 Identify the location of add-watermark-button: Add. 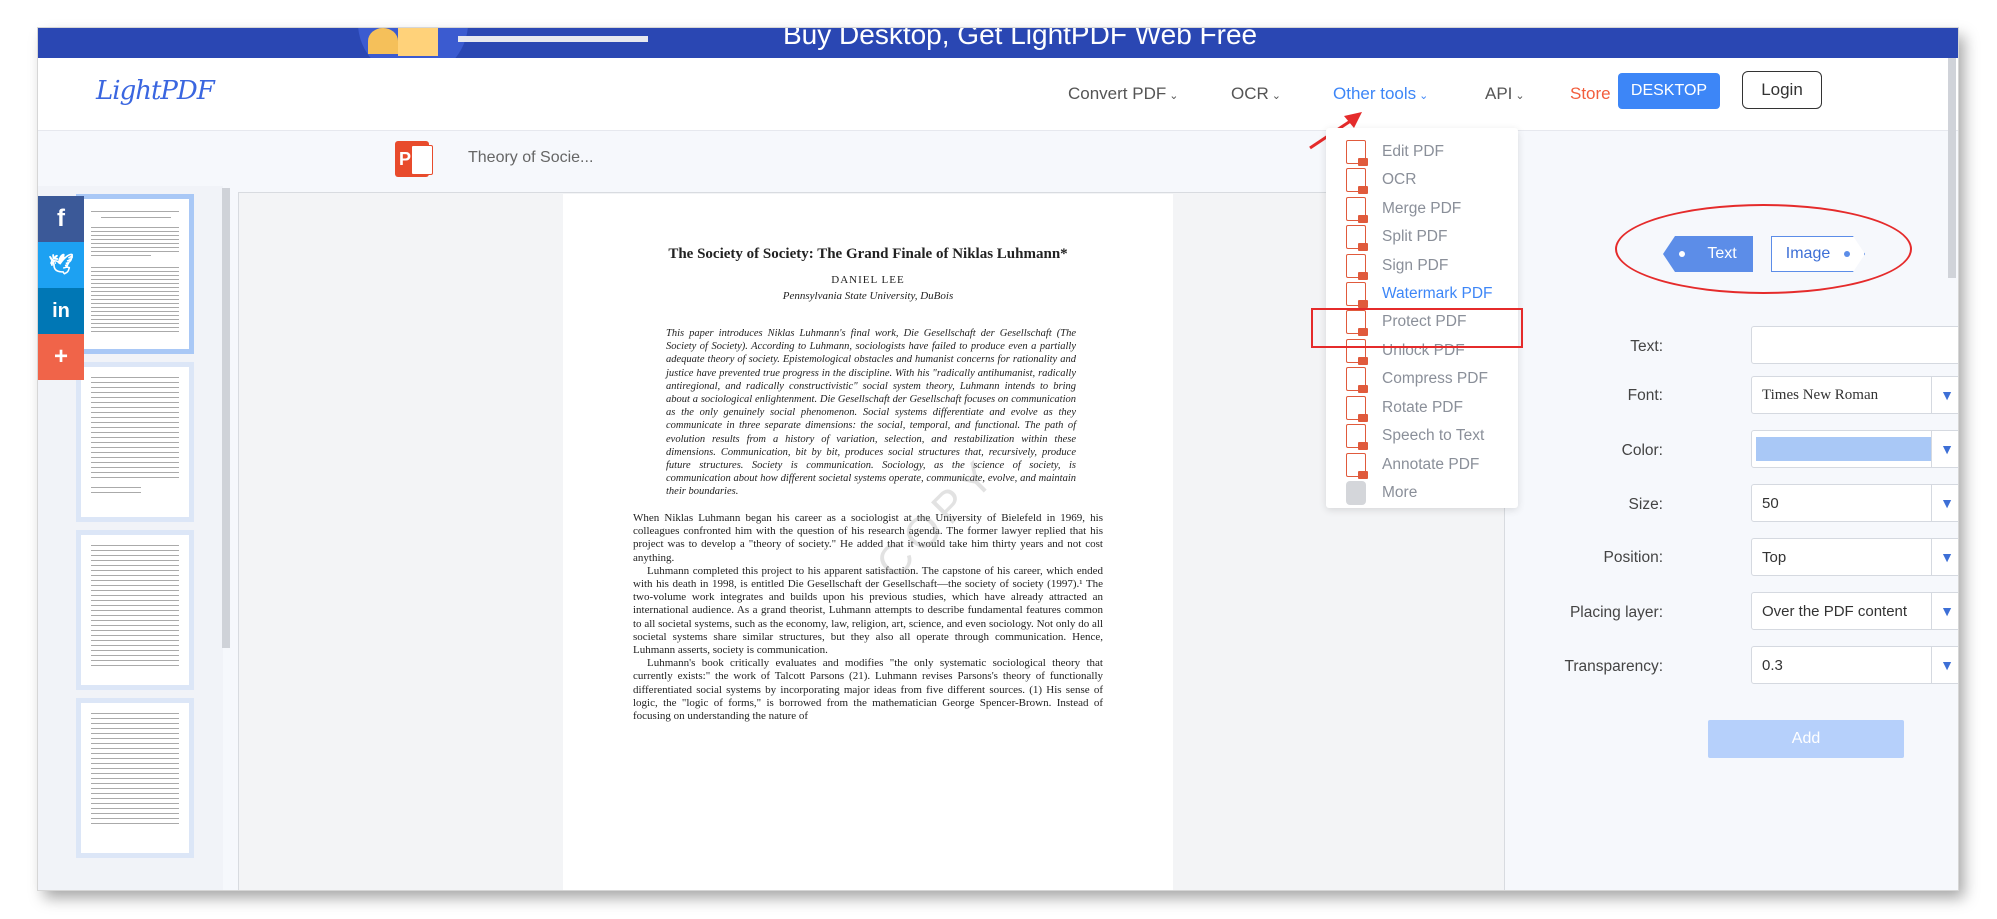
(1806, 739).